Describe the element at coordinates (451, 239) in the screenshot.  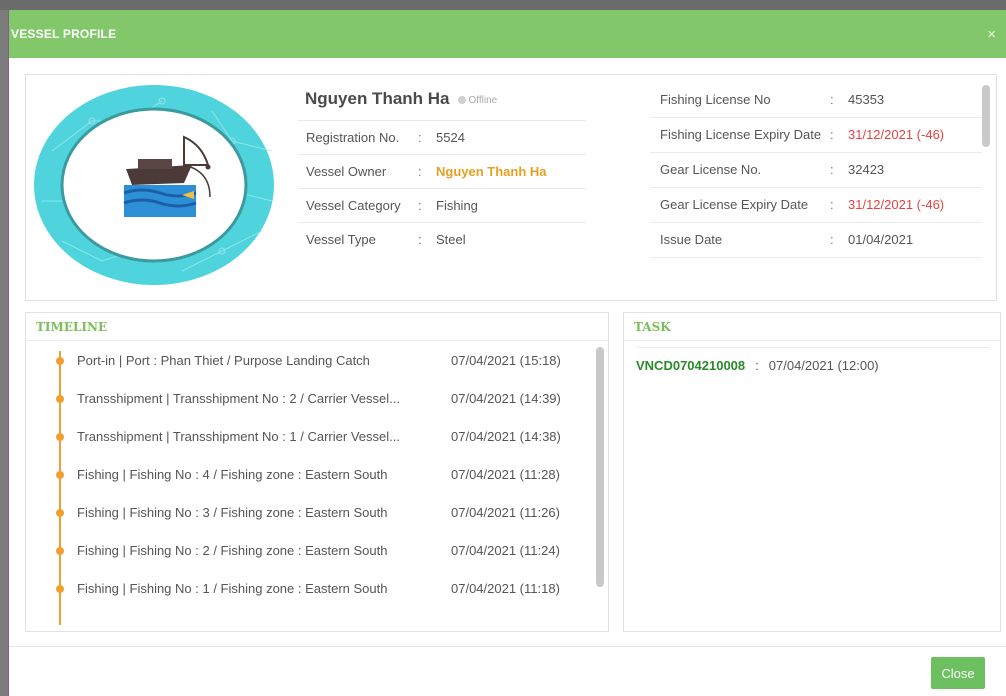
I see `info-value: Steel` at that location.